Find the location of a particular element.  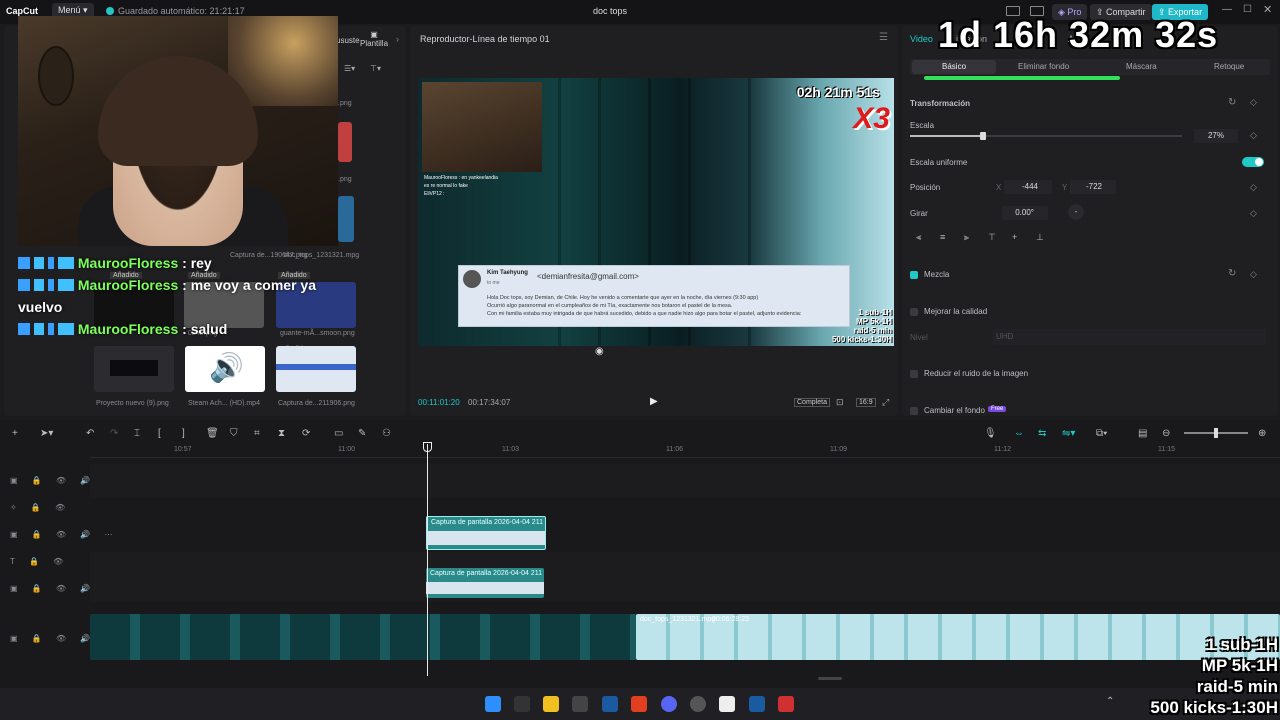

capcut-icon is located at coordinates (727, 704).